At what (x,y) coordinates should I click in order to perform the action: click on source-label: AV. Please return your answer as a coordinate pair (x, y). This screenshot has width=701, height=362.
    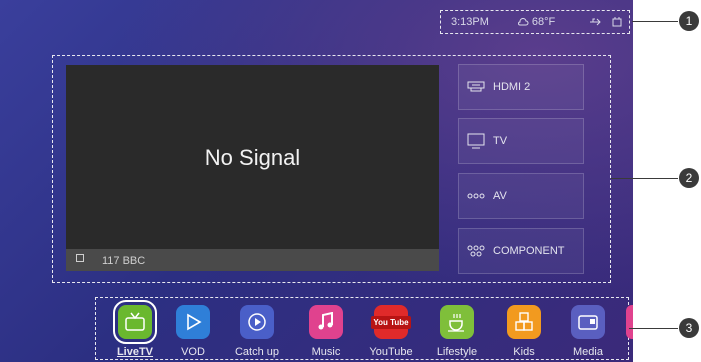
    Looking at the image, I should click on (500, 196).